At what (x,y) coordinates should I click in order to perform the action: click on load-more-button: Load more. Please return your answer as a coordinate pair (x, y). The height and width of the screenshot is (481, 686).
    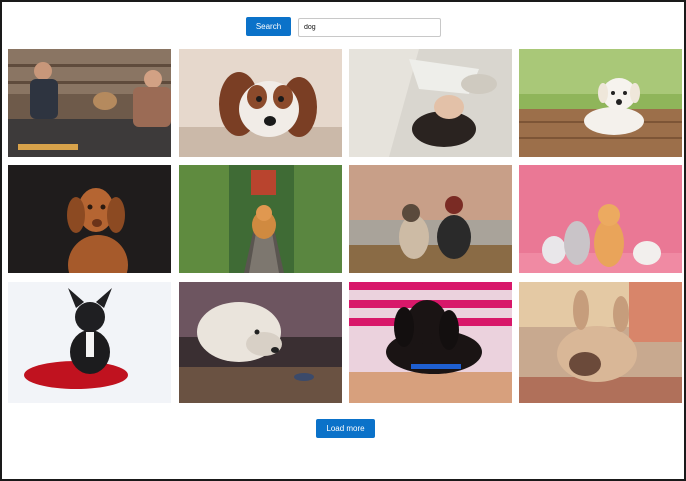
    Looking at the image, I should click on (345, 428).